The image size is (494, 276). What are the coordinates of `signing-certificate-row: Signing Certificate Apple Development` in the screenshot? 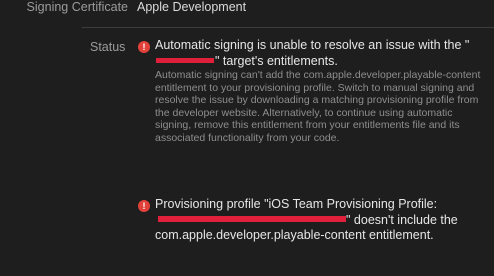 It's located at (247, 9).